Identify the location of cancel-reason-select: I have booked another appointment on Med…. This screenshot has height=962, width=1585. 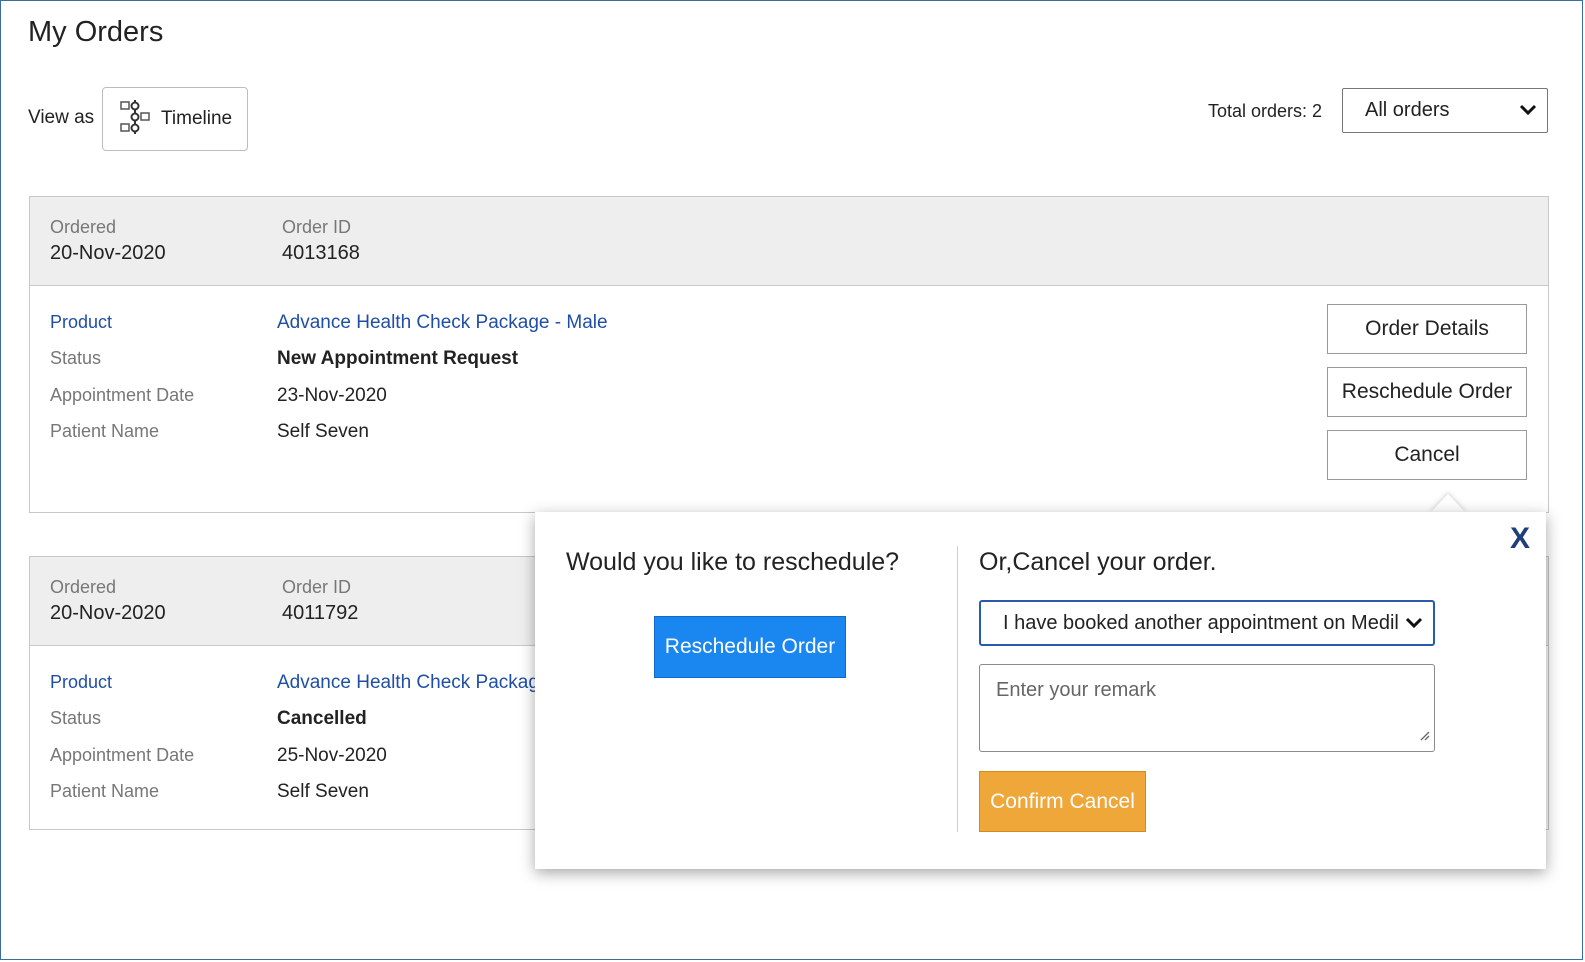
(1207, 623).